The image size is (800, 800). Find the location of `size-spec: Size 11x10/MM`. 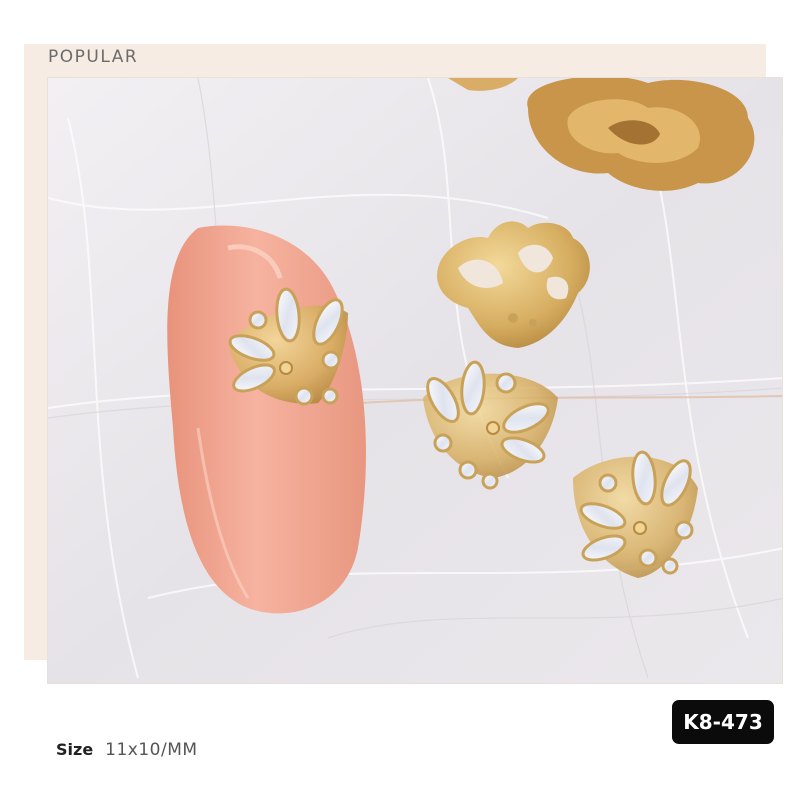

size-spec: Size 11x10/MM is located at coordinates (127, 753).